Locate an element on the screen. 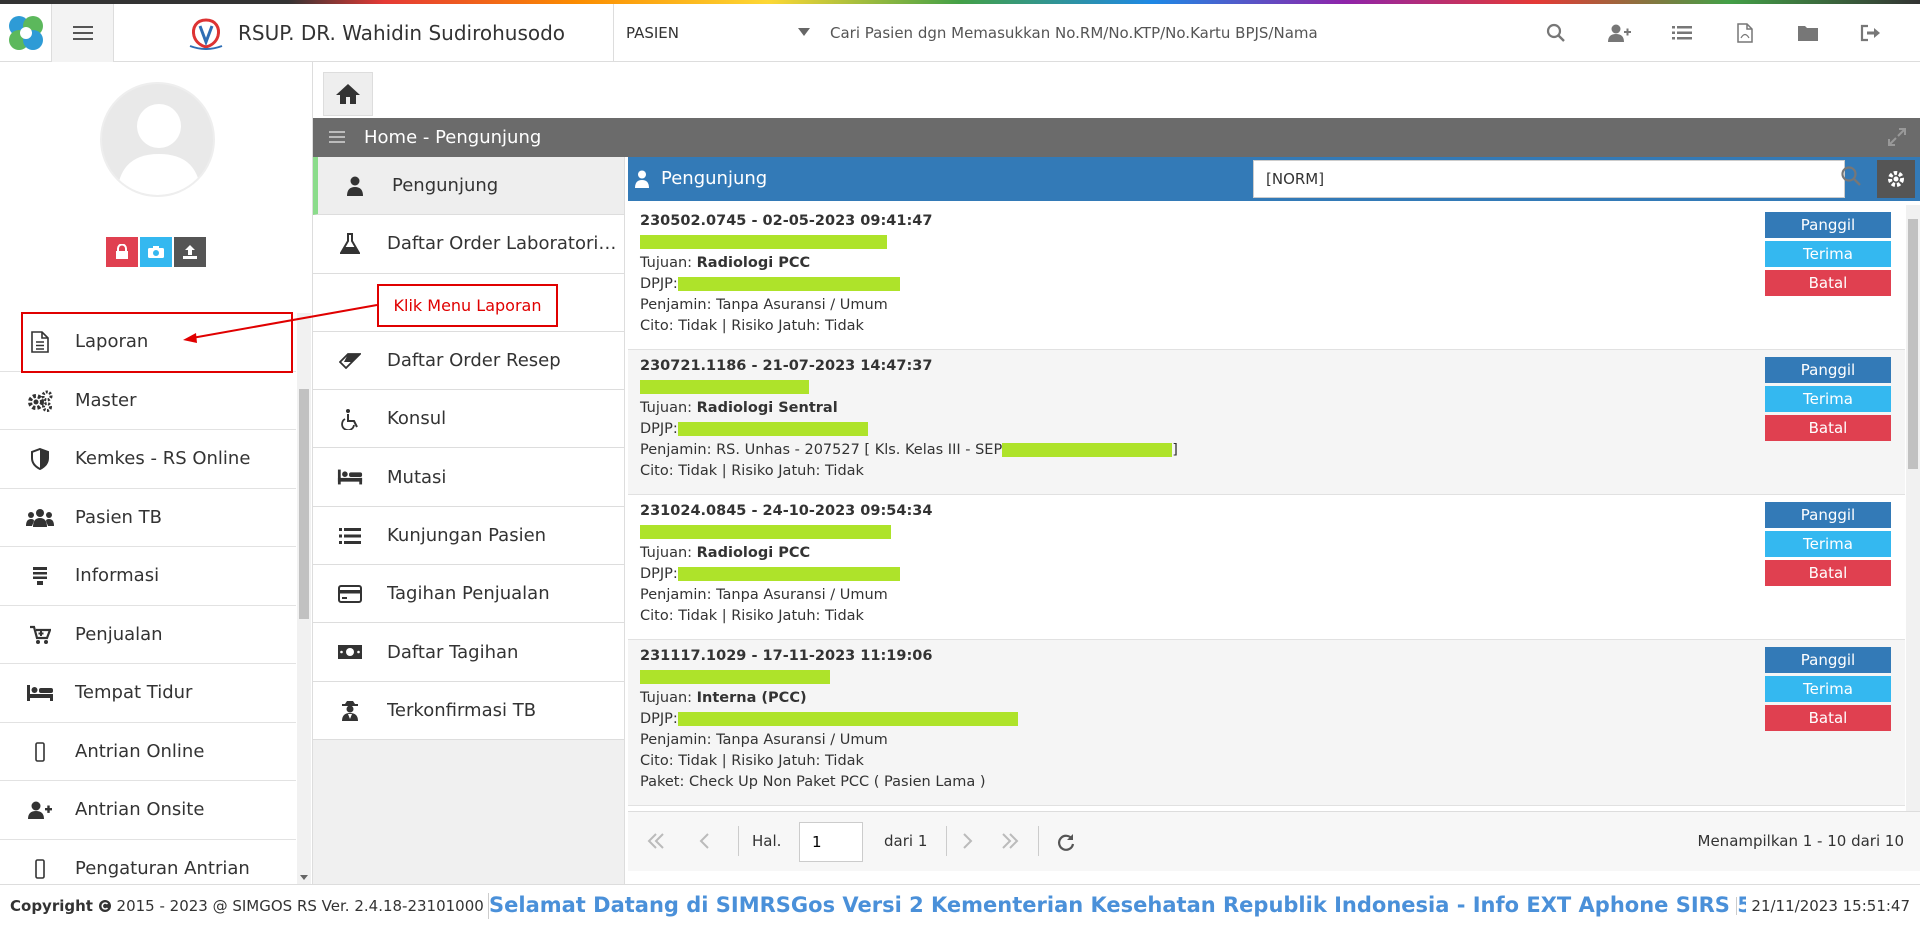  add-patient-button is located at coordinates (1618, 33).